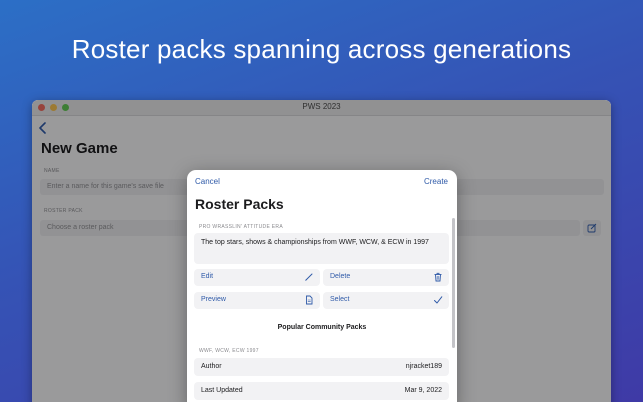  What do you see at coordinates (309, 300) in the screenshot?
I see `document-icon` at bounding box center [309, 300].